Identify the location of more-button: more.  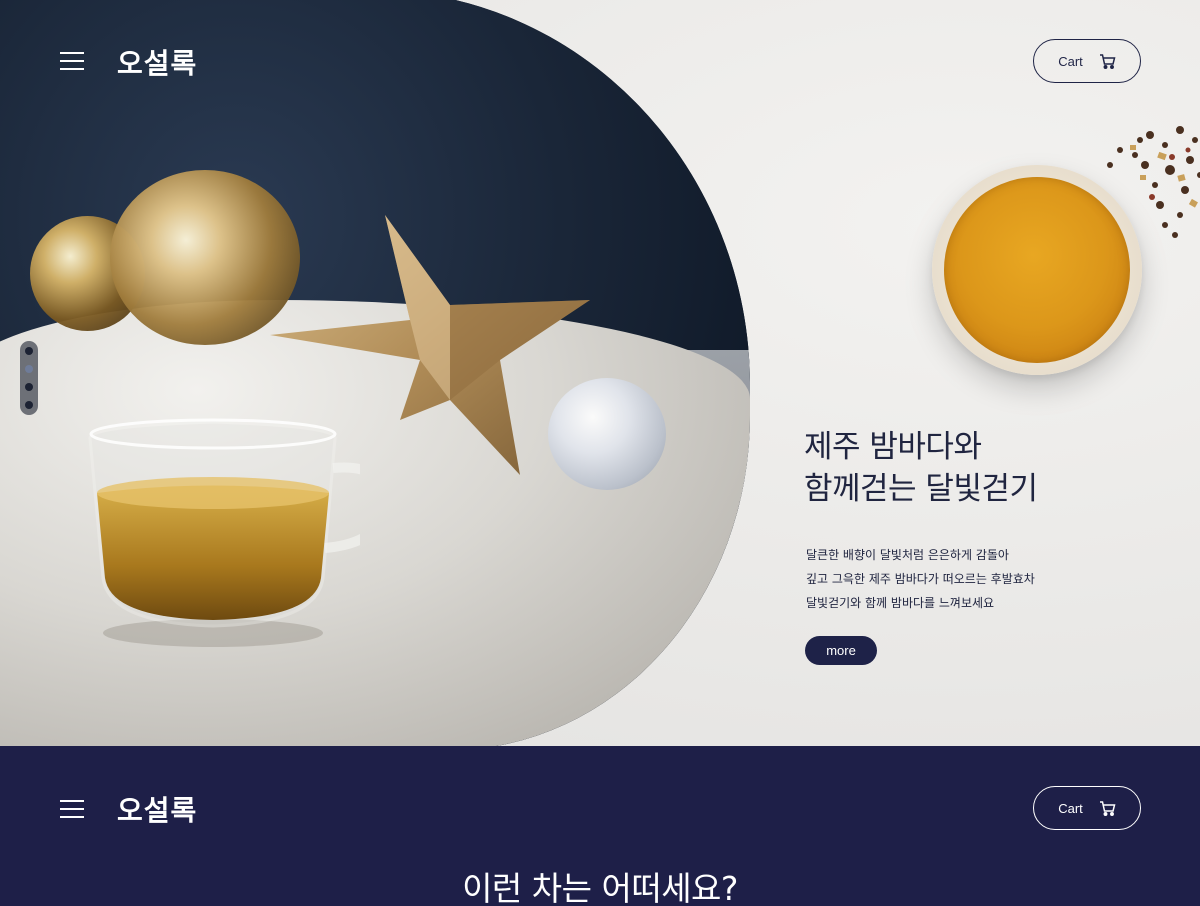
(841, 650).